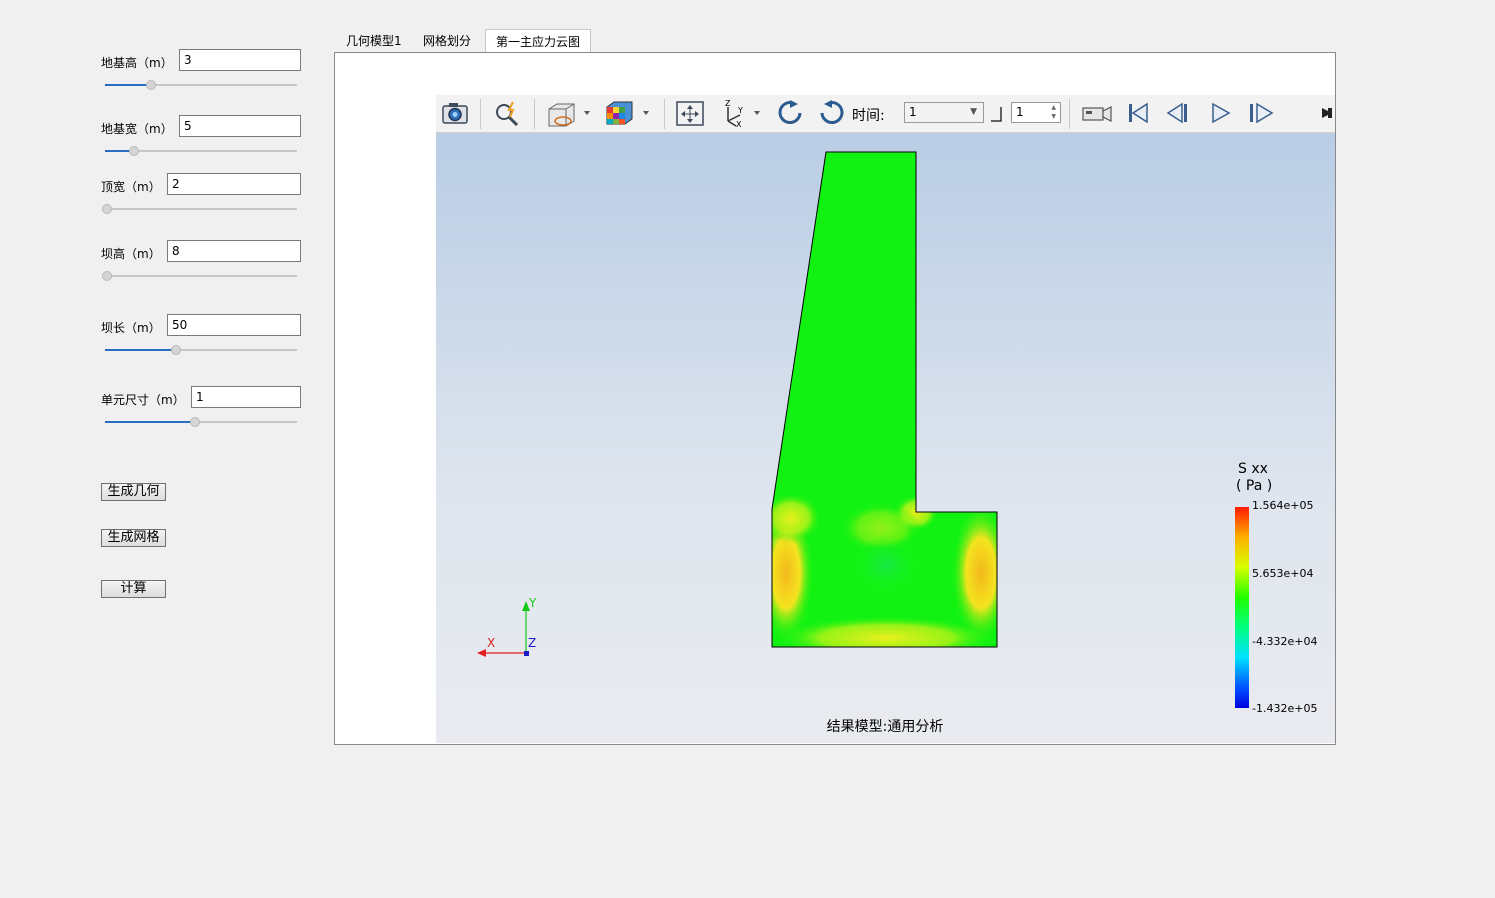  What do you see at coordinates (455, 113) in the screenshot?
I see `screenshot-icon` at bounding box center [455, 113].